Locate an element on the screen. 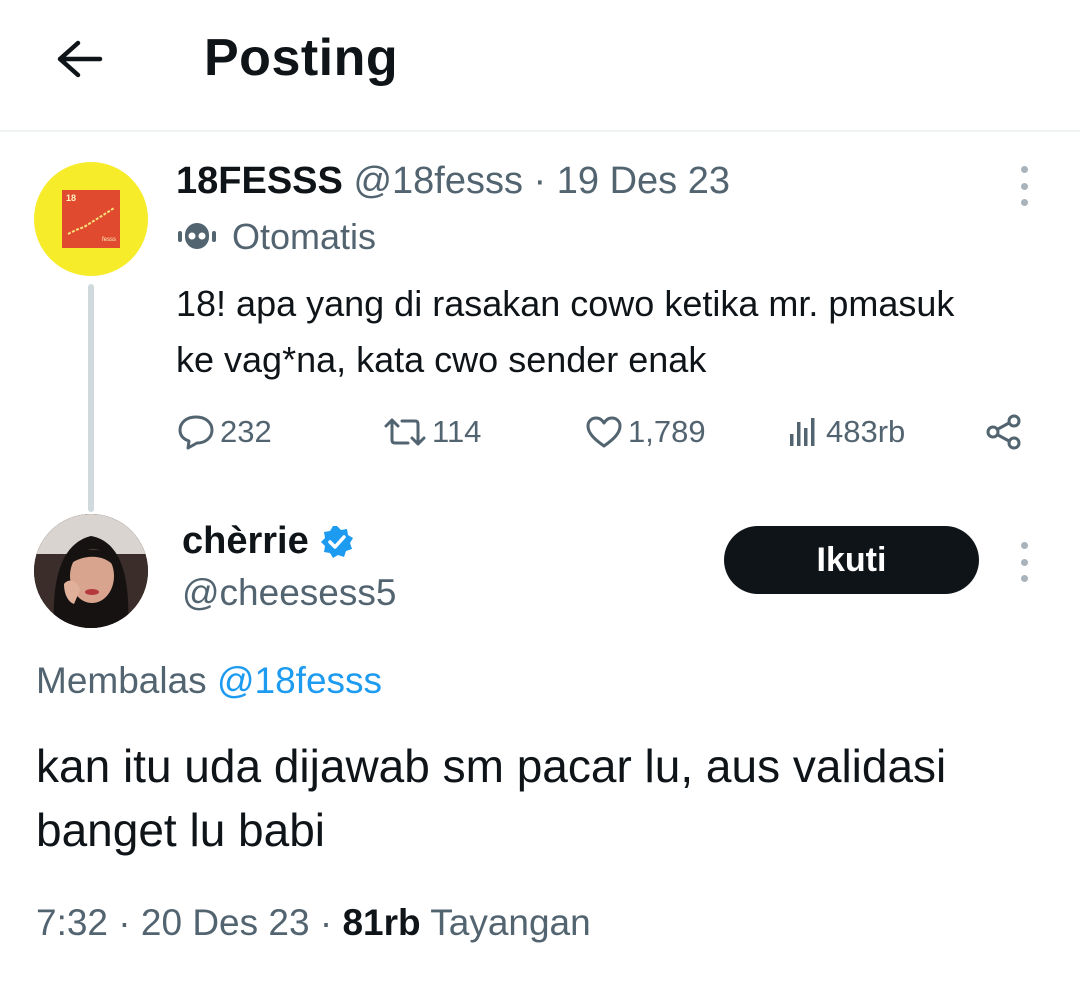 The height and width of the screenshot is (981, 1080). replying-prefix: Membalas is located at coordinates (121, 680).